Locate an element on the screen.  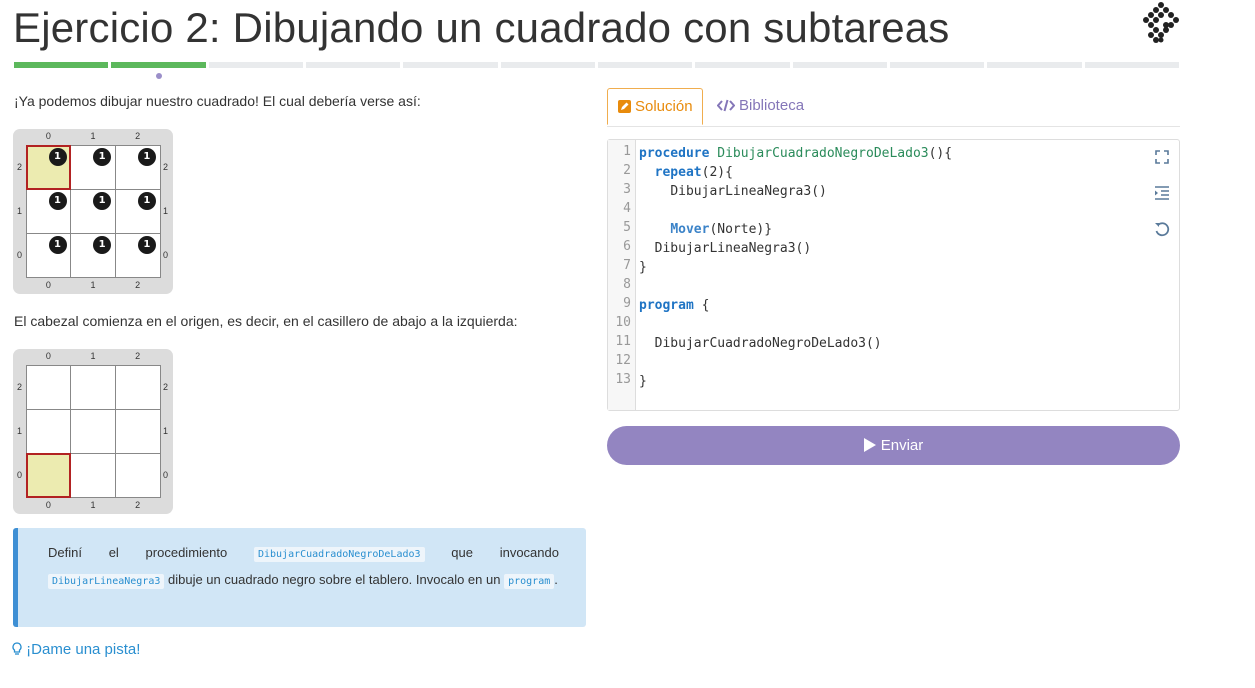
board-col-labels-bottom: 0 1 2 is located at coordinates (93, 505).